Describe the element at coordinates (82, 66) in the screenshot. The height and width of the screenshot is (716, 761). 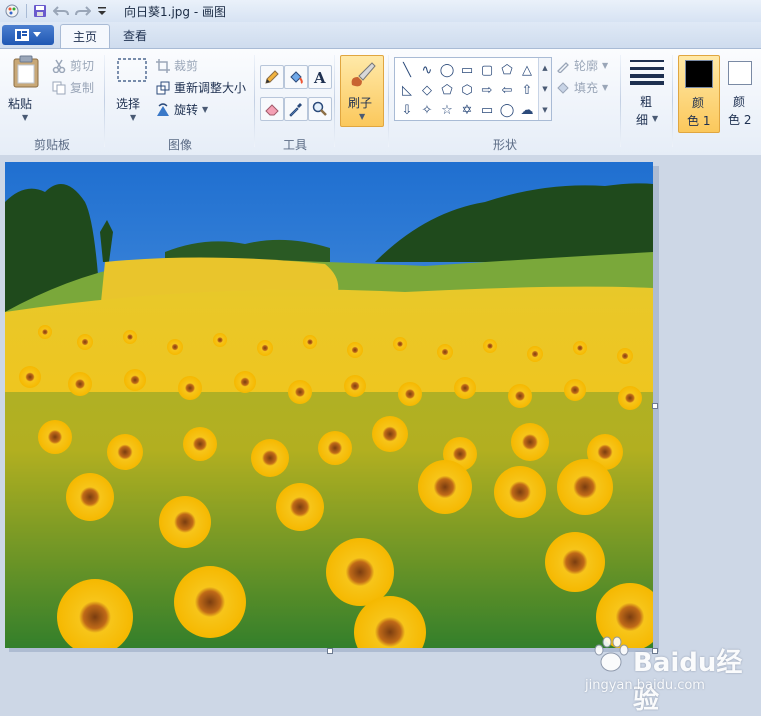
I see `cut-label: 剪切` at that location.